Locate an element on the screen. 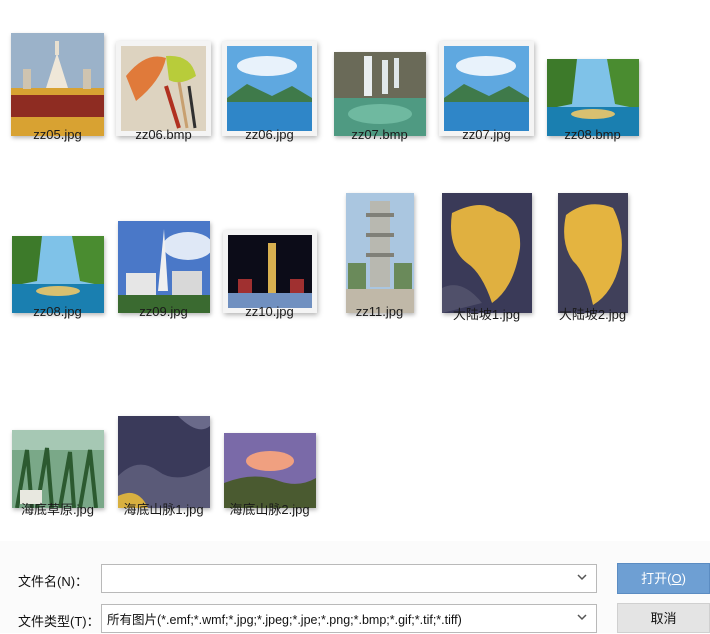 The height and width of the screenshot is (634, 710). file-item-zz05-jpg: zz05.jpg is located at coordinates (57, 90).